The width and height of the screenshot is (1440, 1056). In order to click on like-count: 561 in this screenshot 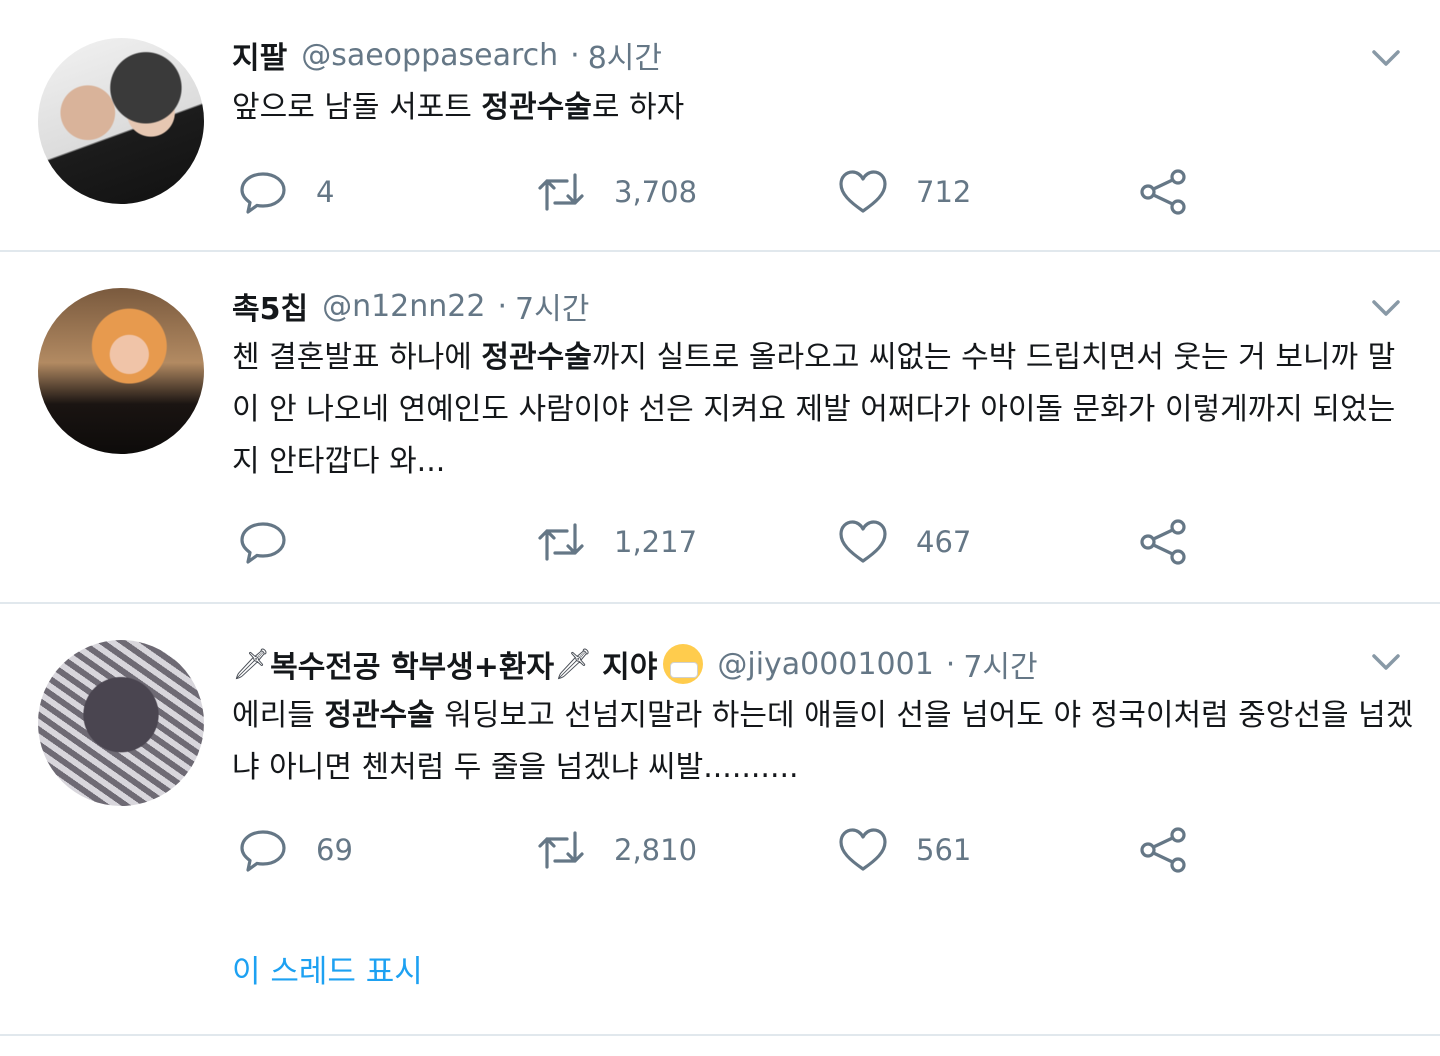, I will do `click(944, 850)`.